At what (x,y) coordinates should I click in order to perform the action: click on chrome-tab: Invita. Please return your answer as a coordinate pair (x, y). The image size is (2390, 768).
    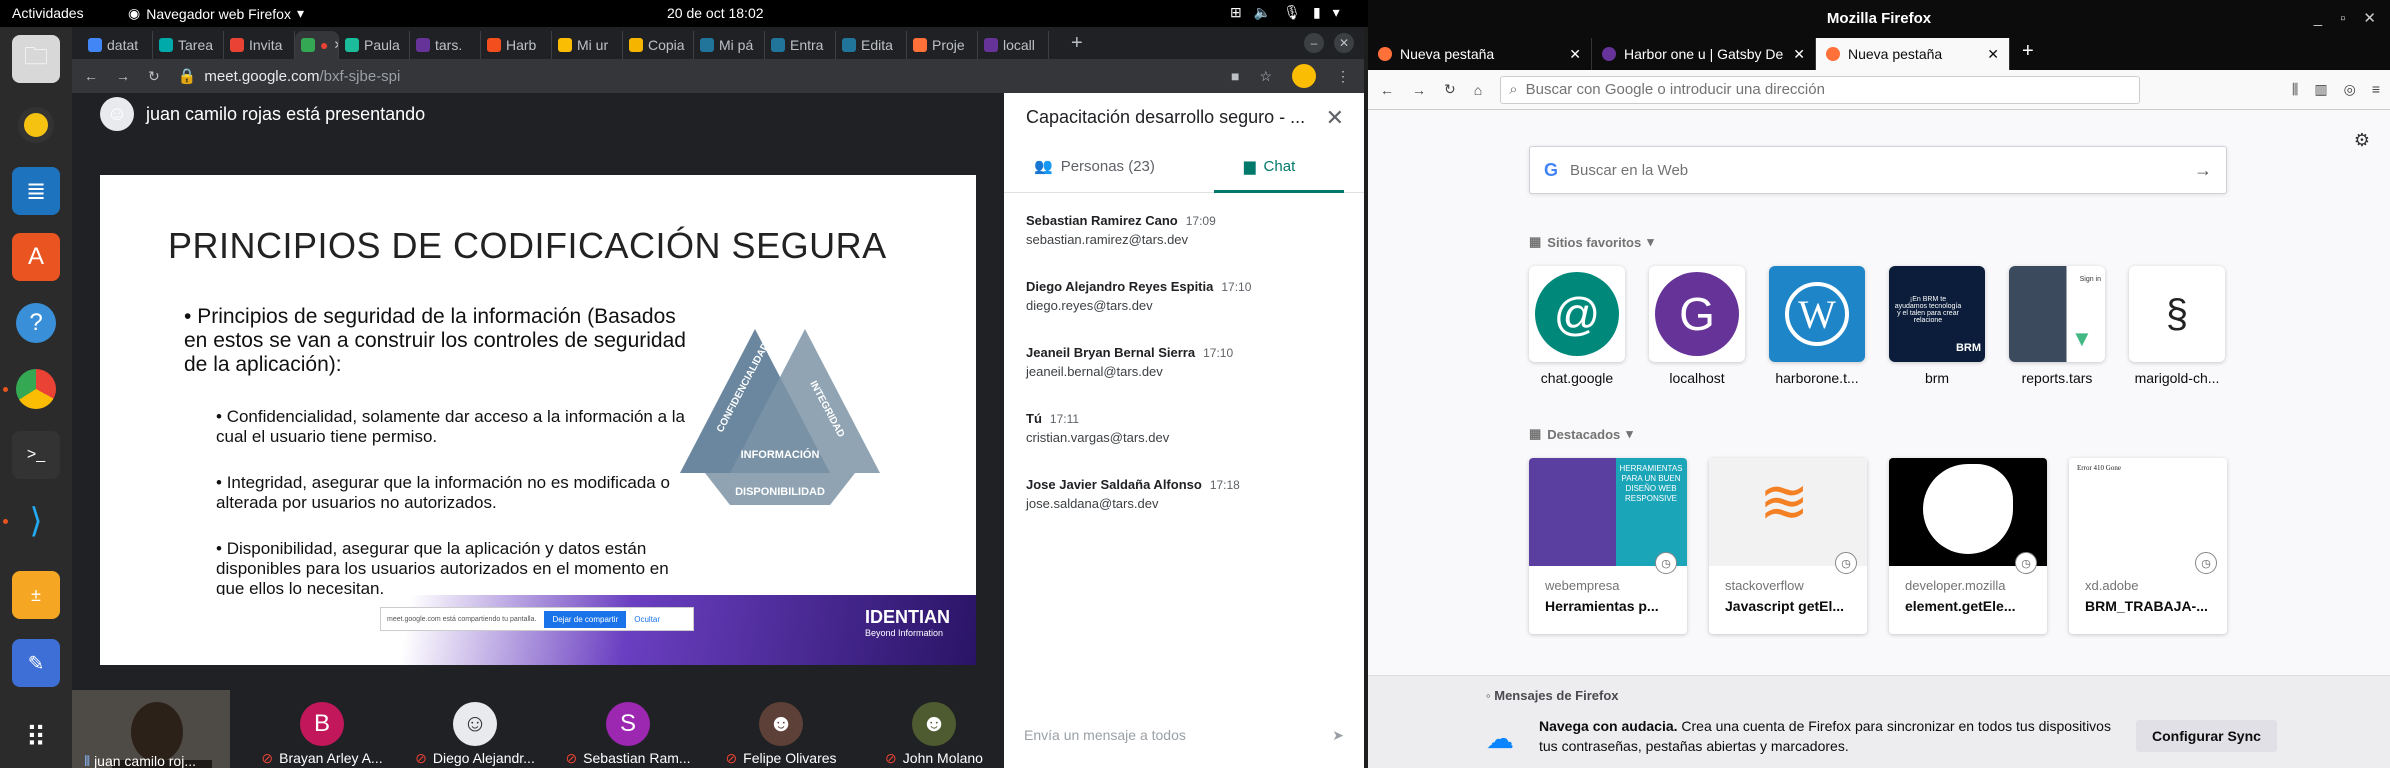
    Looking at the image, I should click on (259, 45).